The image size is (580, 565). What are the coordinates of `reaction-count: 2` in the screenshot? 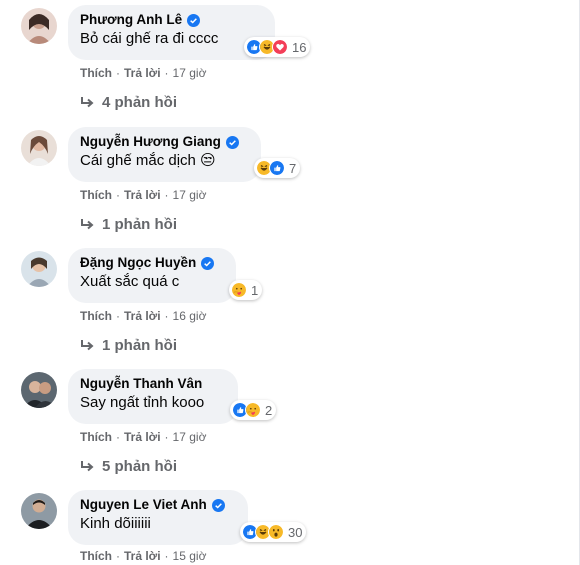 It's located at (269, 410).